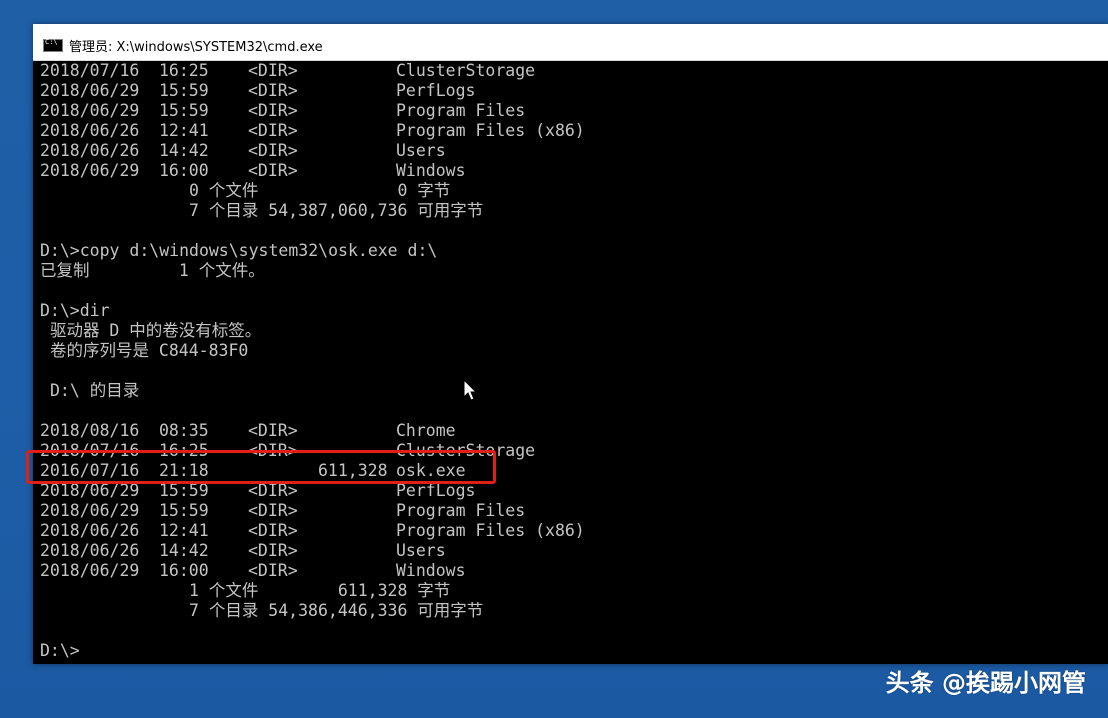 This screenshot has width=1108, height=718. I want to click on entry-time: 16:25, so click(184, 70).